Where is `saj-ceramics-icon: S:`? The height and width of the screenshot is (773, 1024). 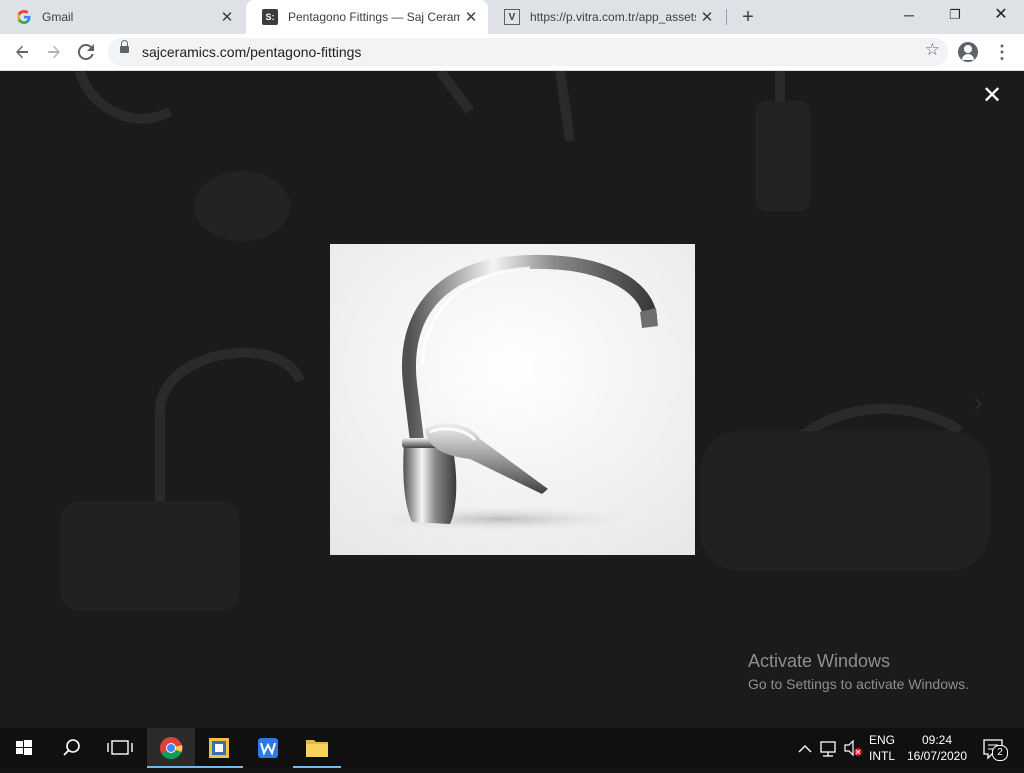
saj-ceramics-icon: S: is located at coordinates (270, 17).